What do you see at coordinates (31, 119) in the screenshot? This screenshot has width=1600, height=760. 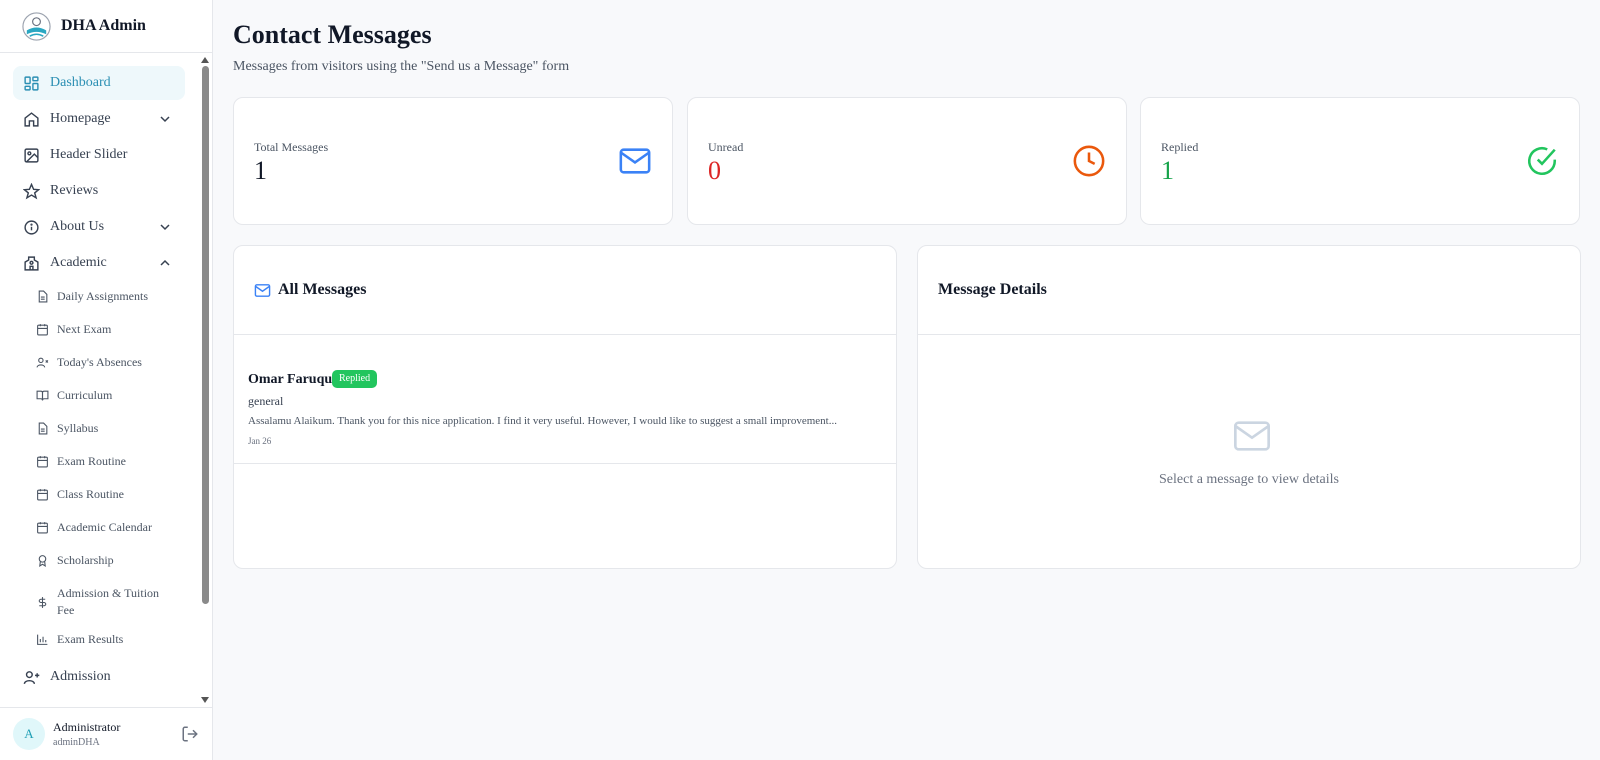 I see `home-icon` at bounding box center [31, 119].